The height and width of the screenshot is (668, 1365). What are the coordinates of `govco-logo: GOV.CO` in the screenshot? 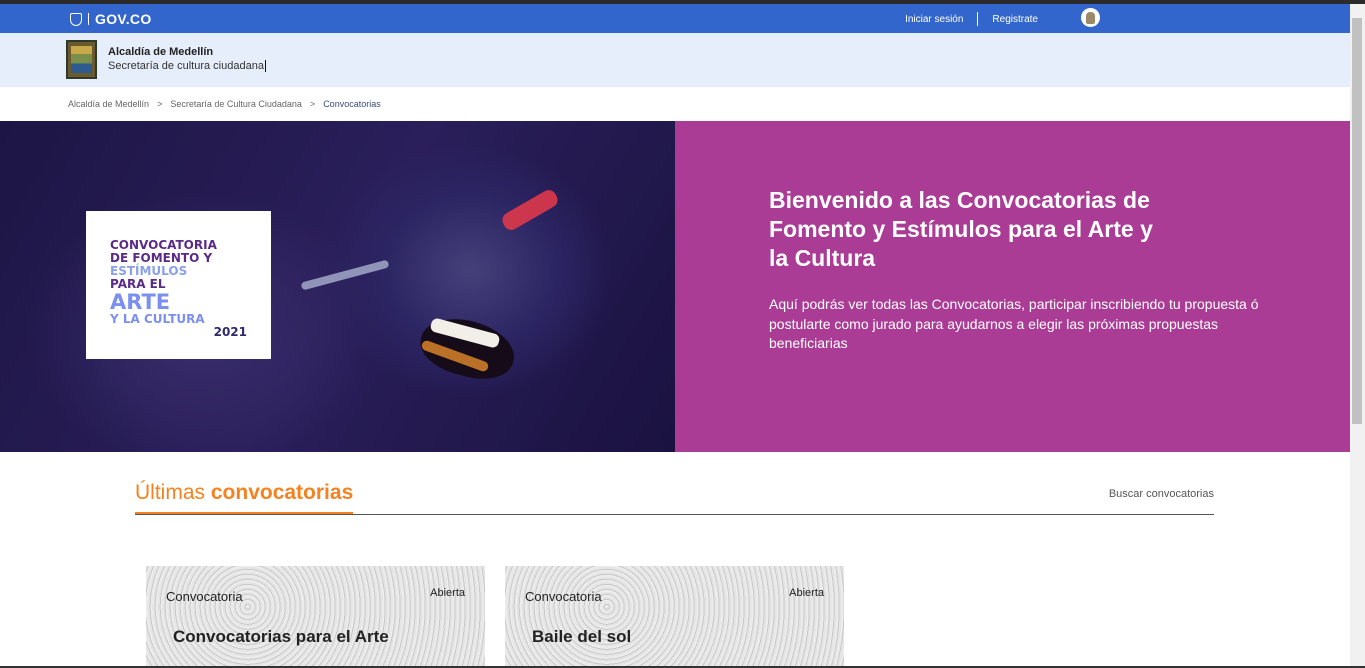 It's located at (111, 19).